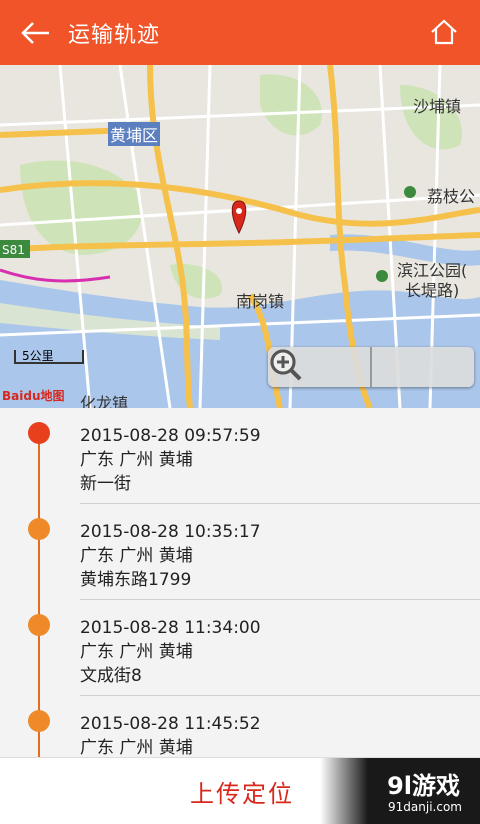  Describe the element at coordinates (134, 134) in the screenshot. I see `map-label-huangpu: 黄埔区` at that location.